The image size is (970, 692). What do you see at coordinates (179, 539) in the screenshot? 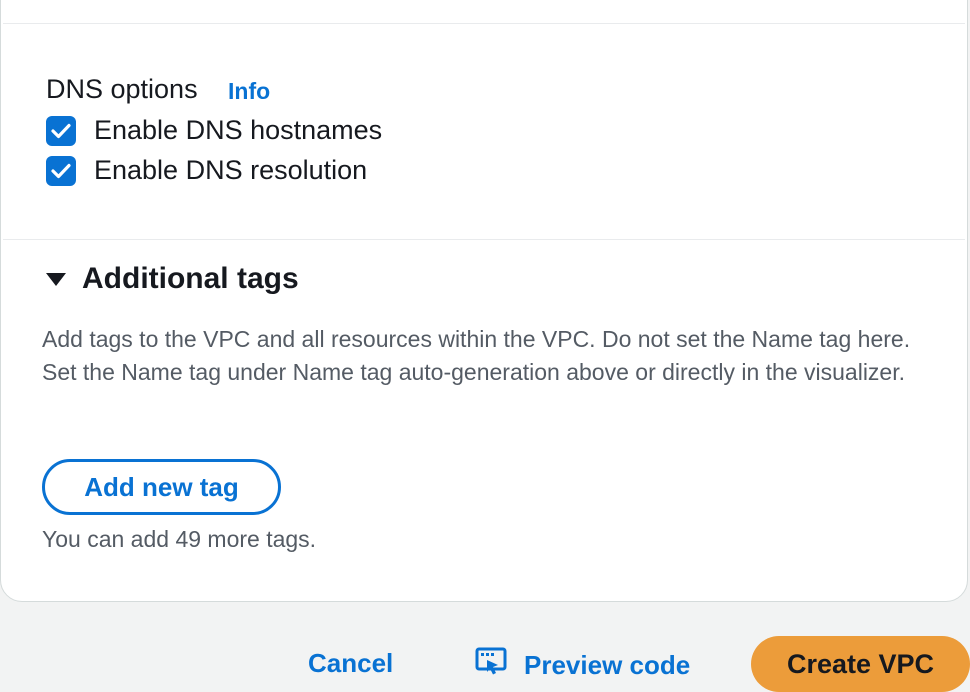
I see `tags-remaining-text: You can add 49 more tags.` at bounding box center [179, 539].